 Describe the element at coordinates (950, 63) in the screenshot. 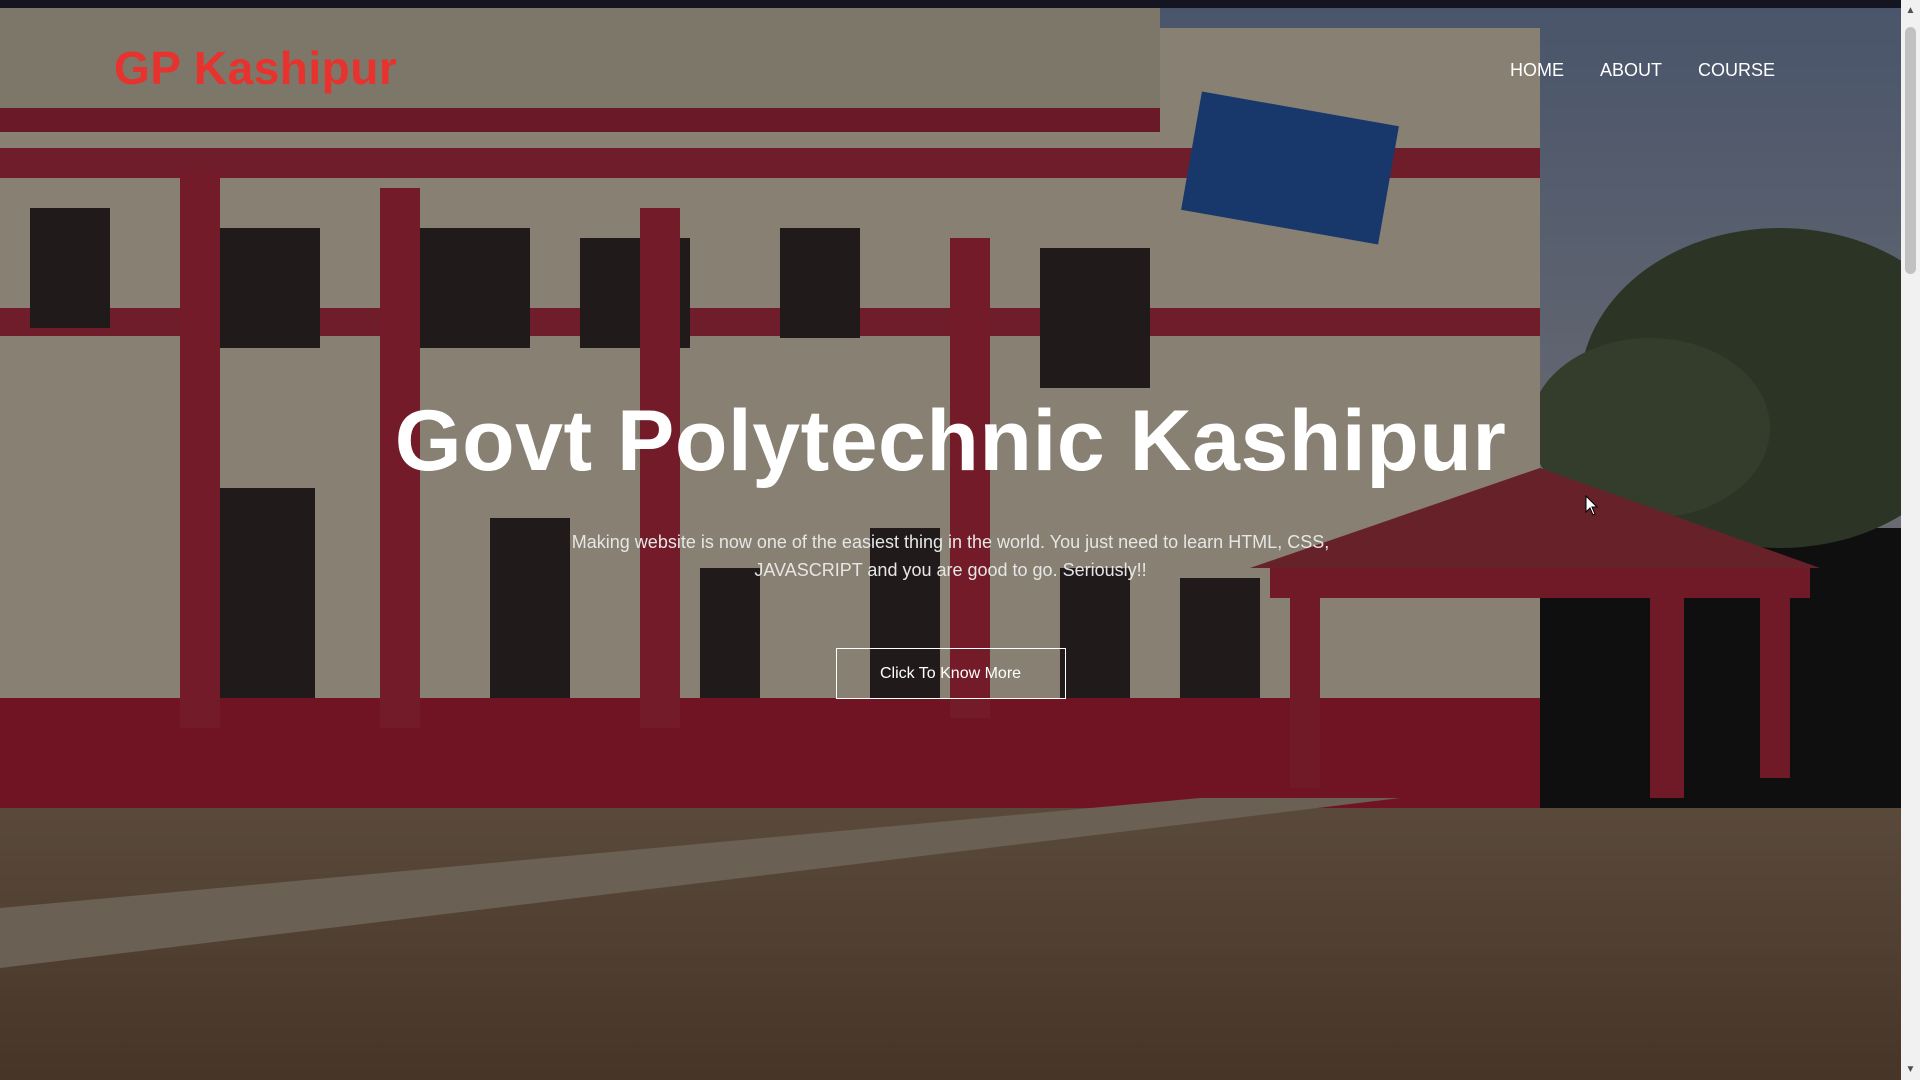

I see `navbar: GP Kashipur HOME ABOUT COURSE` at that location.